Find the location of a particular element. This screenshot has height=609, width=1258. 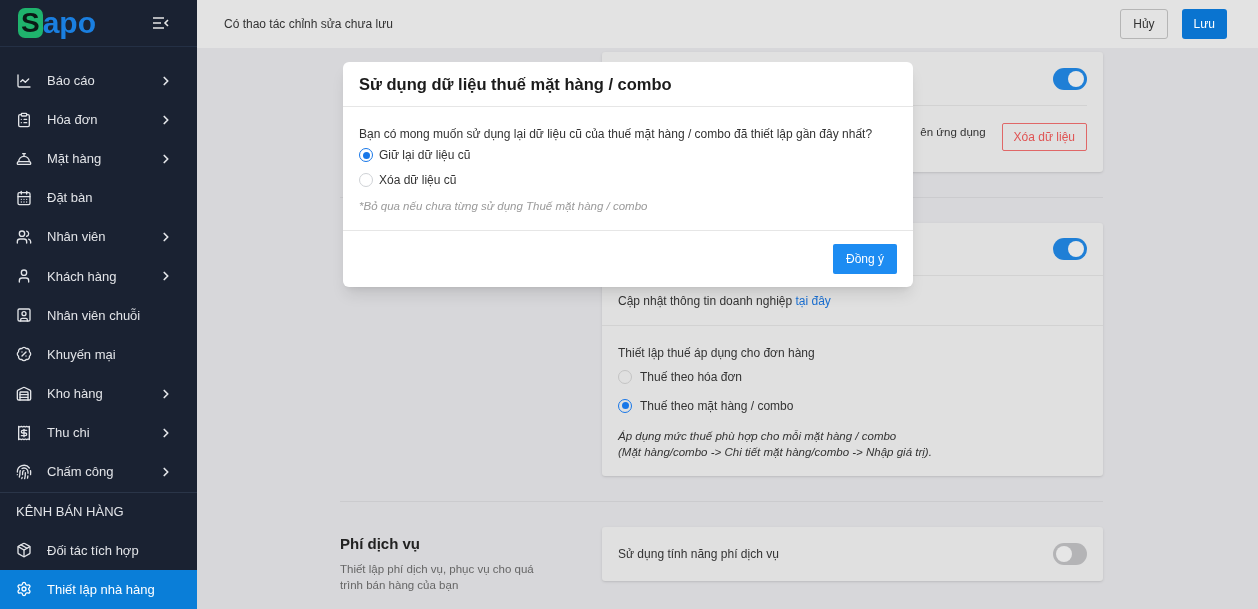

sidebar-item: Khách hàng is located at coordinates (98, 276).